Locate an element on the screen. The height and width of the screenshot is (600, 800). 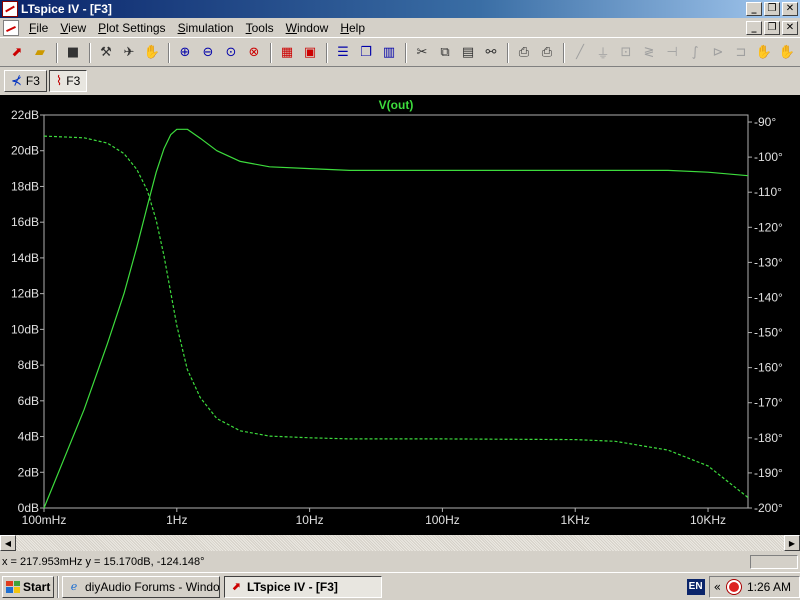
y-right-tick-label: -150° is located at coordinates (768, 333).